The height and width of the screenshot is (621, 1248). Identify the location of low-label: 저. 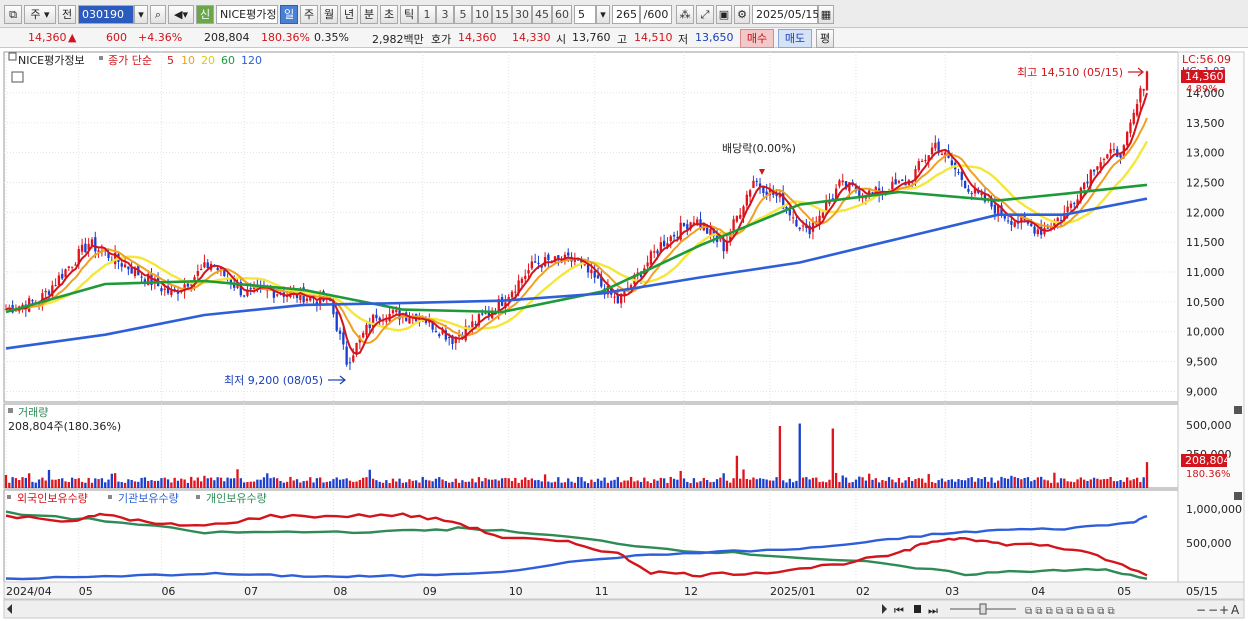
(683, 39).